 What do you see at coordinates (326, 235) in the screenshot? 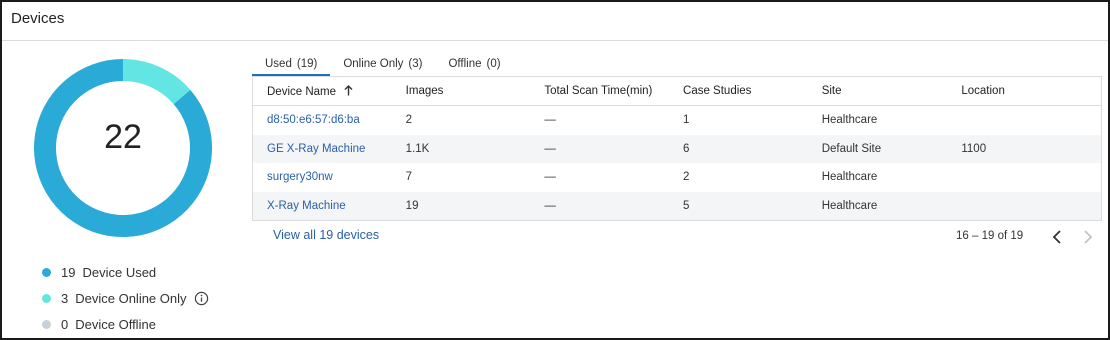
I see `view-all-devices-link: View all 19 devices` at bounding box center [326, 235].